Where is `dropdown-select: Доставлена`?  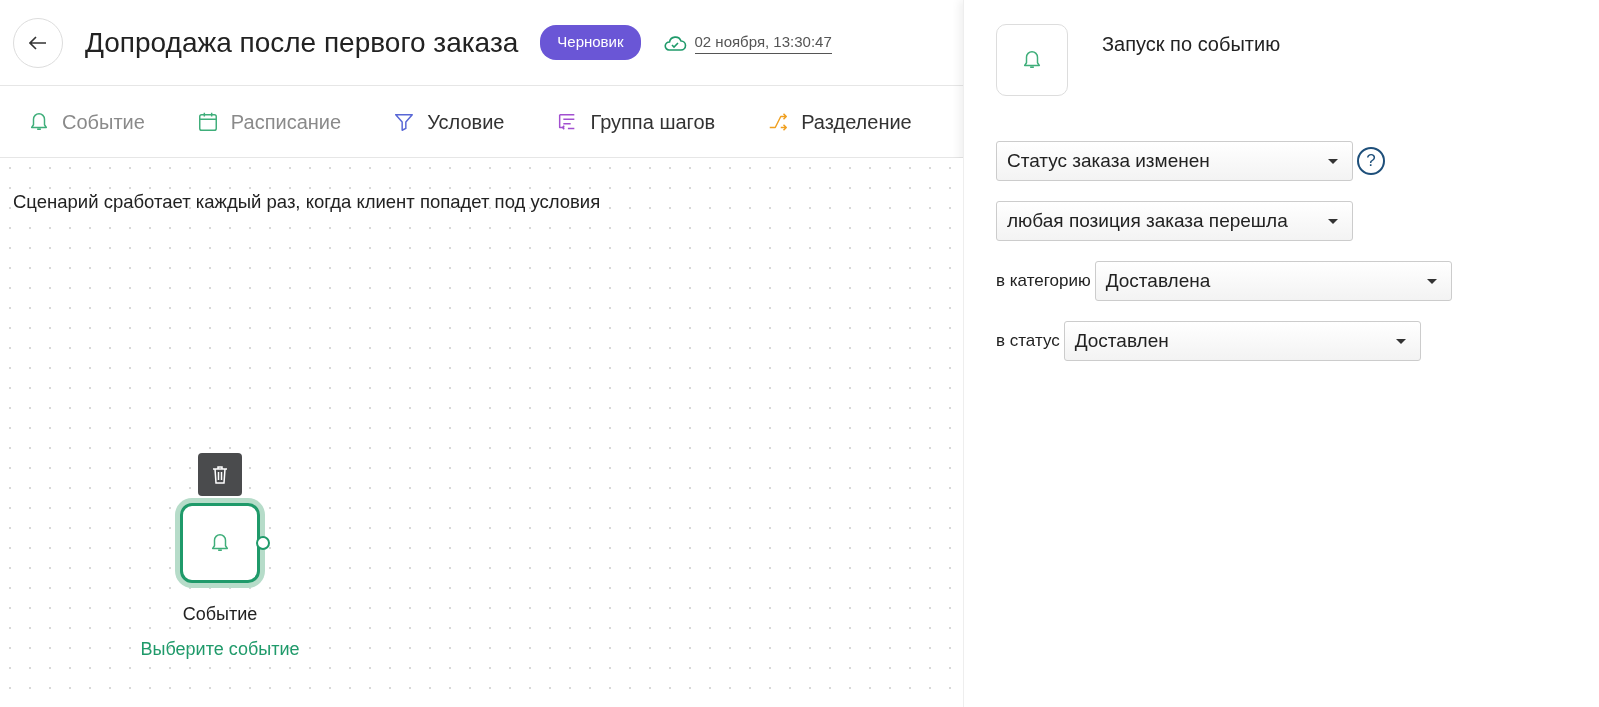 dropdown-select: Доставлена is located at coordinates (1273, 281).